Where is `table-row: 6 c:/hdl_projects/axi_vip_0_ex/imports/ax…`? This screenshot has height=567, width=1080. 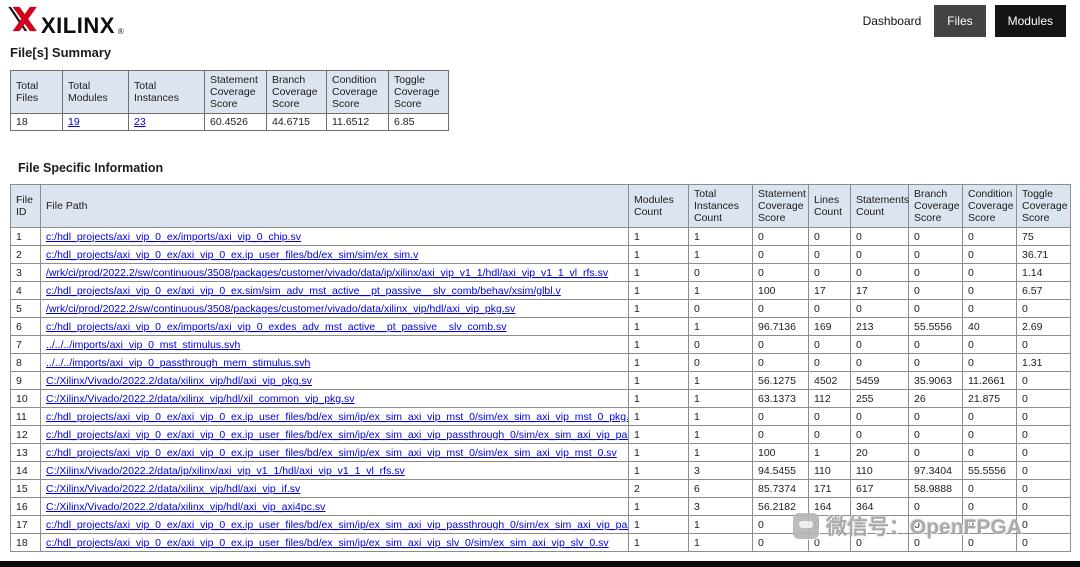
table-row: 6 c:/hdl_projects/axi_vip_0_ex/imports/ax… is located at coordinates (540, 326).